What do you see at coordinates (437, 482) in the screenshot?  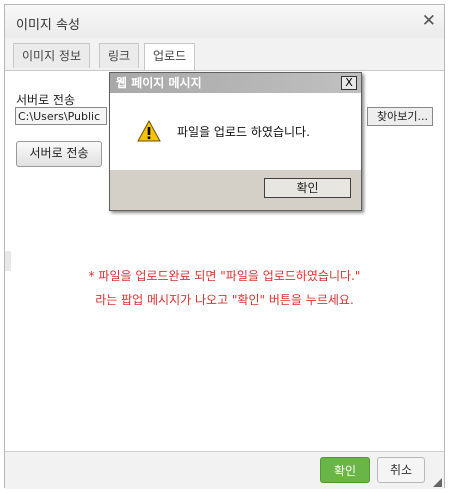 I see `resize-grip-icon` at bounding box center [437, 482].